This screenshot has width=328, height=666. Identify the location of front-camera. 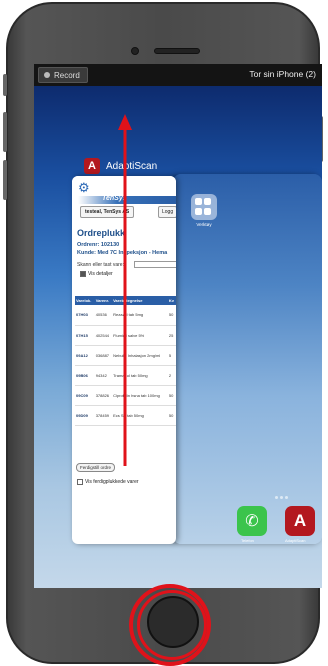
(135, 51).